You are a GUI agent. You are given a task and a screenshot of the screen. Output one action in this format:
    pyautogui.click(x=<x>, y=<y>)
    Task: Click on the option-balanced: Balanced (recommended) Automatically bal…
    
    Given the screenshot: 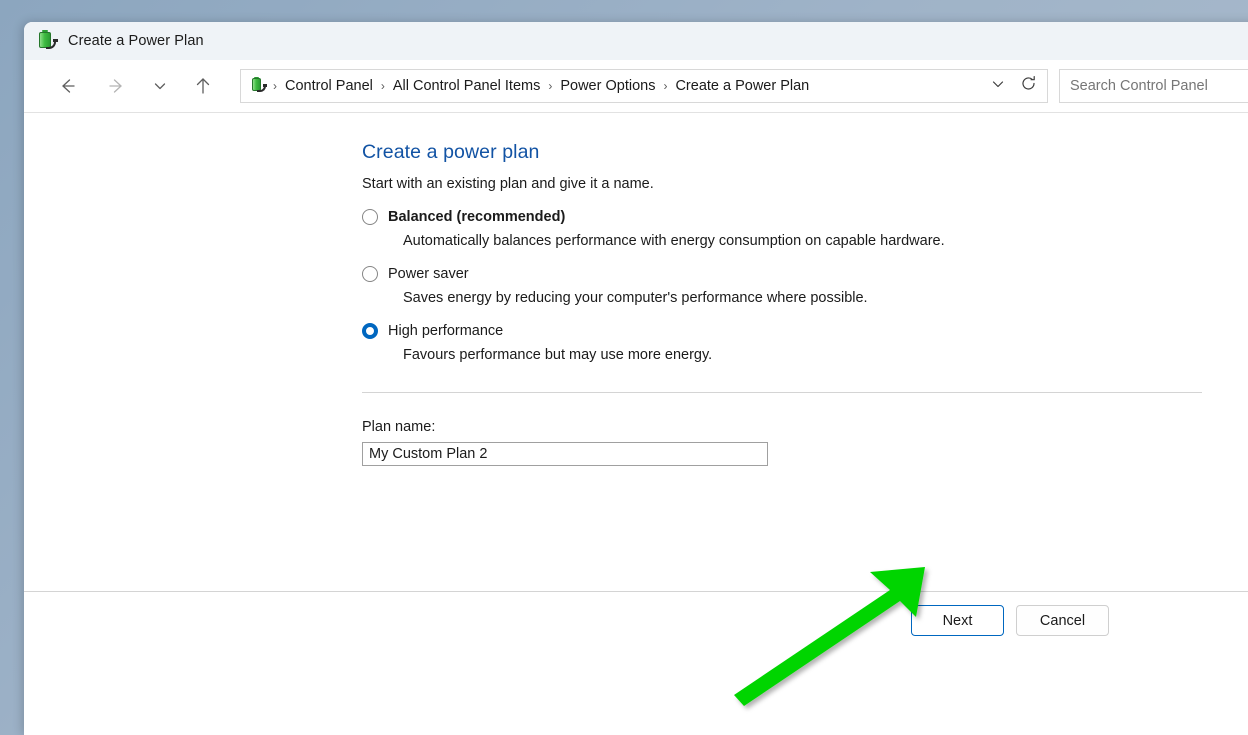 What is the action you would take?
    pyautogui.click(x=802, y=229)
    